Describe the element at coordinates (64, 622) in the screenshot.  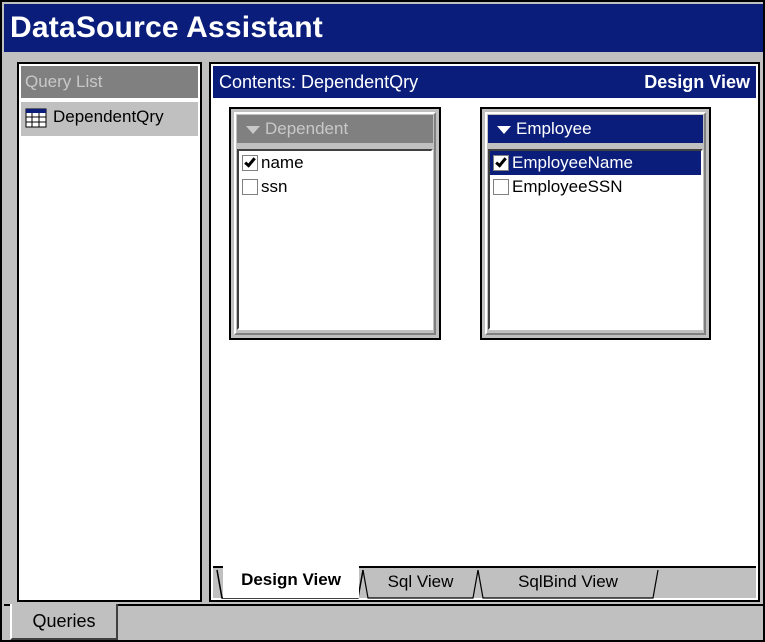
I see `tab-queries: Queries` at that location.